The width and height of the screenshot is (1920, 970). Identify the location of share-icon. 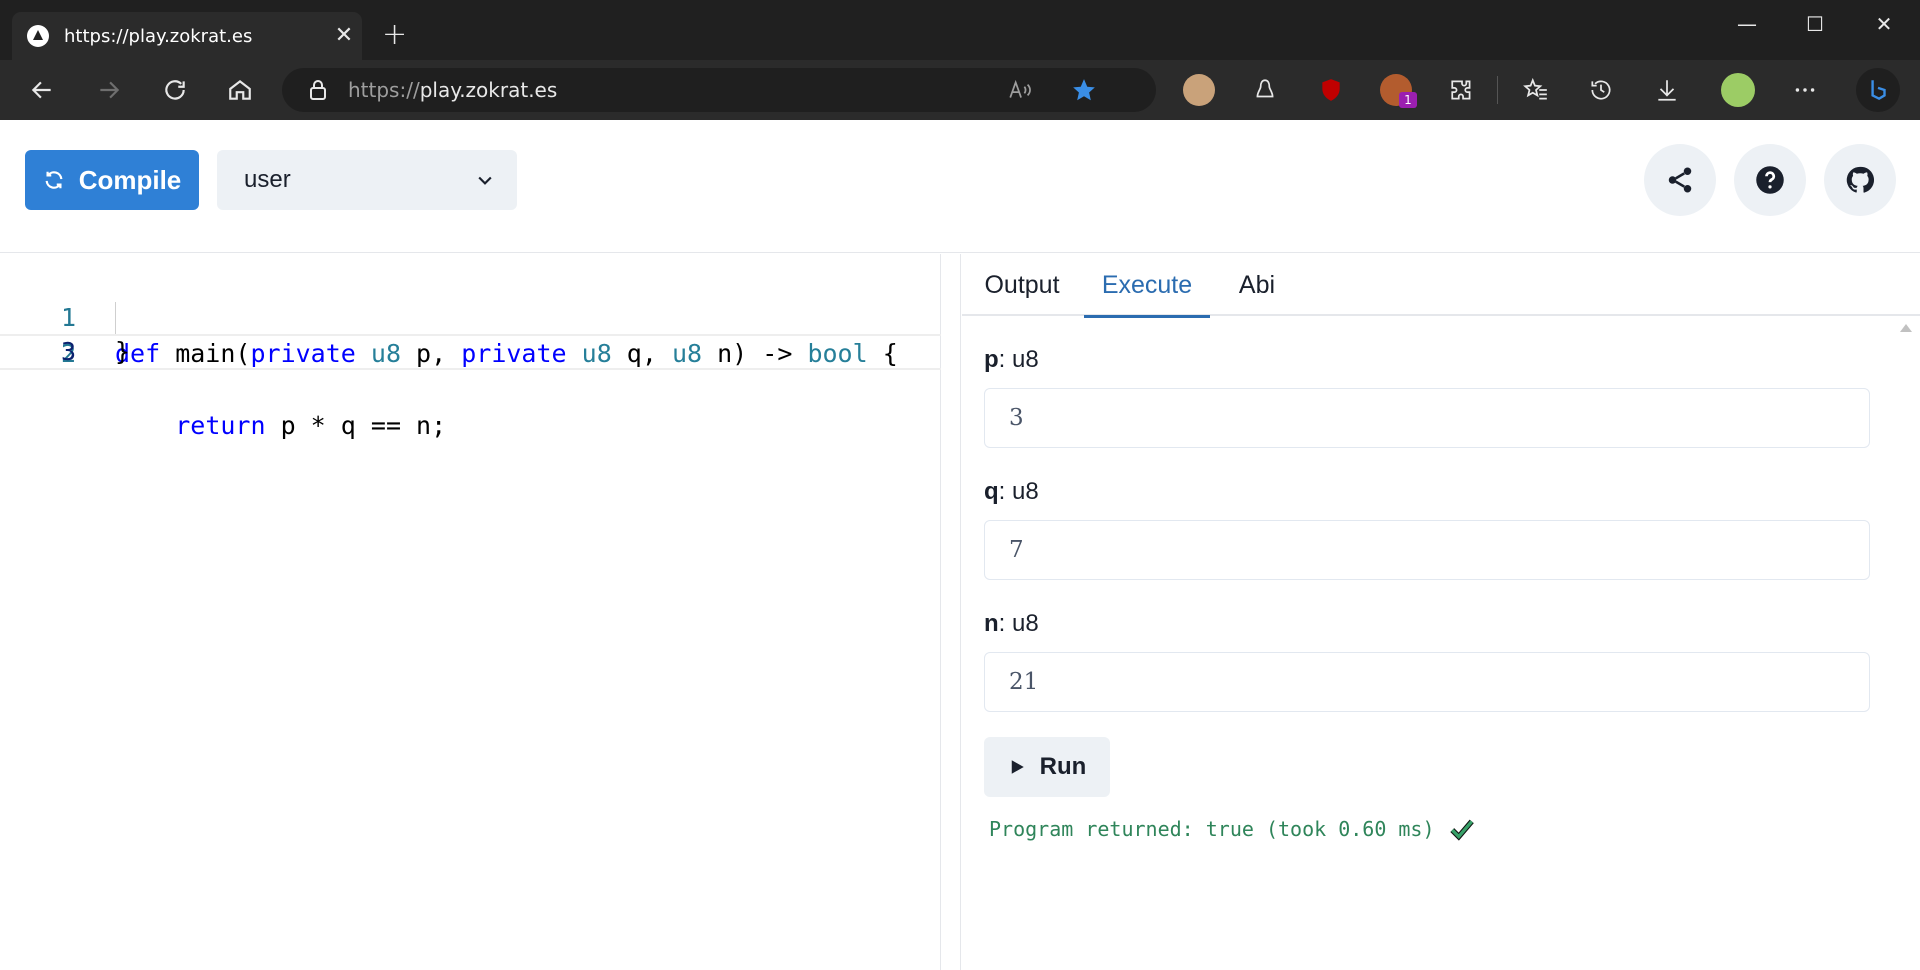
(1680, 180).